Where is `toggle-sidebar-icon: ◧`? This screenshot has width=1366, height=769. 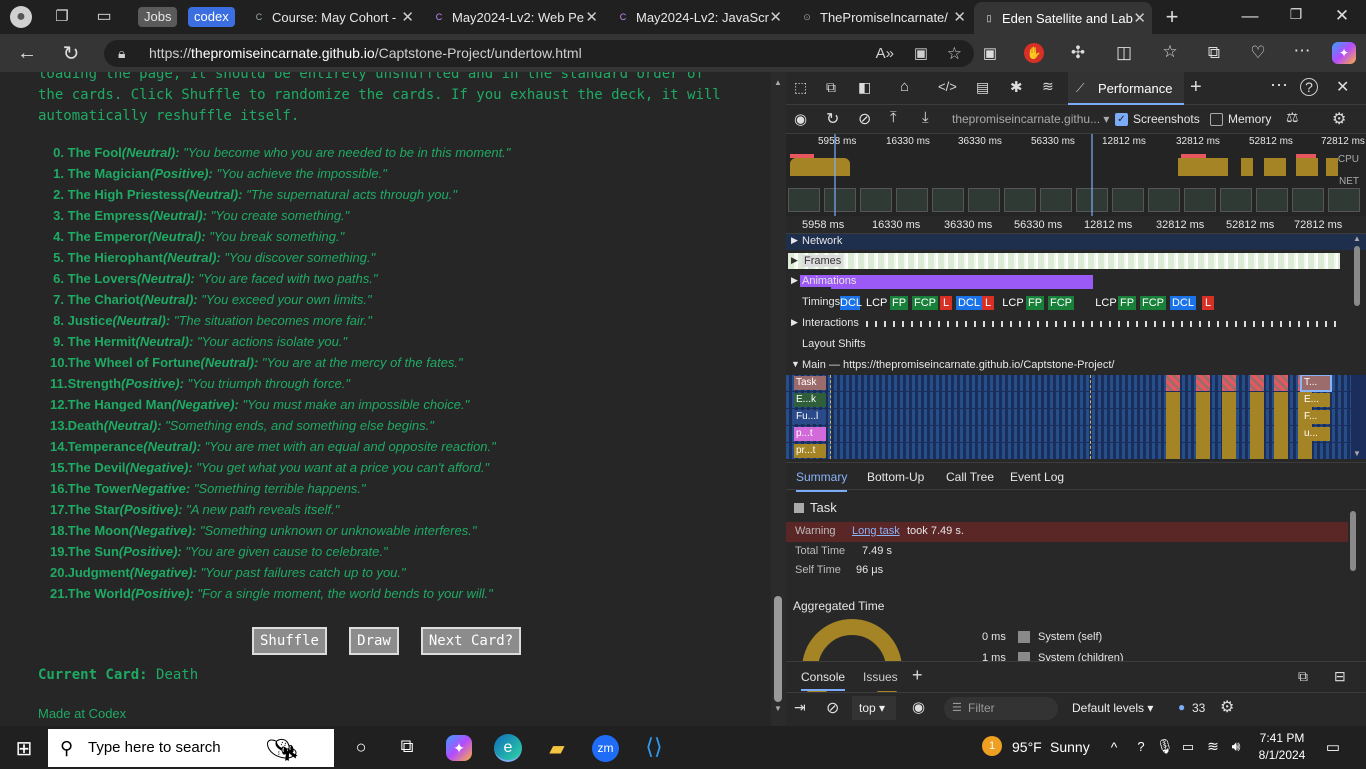
toggle-sidebar-icon: ◧ is located at coordinates (864, 87).